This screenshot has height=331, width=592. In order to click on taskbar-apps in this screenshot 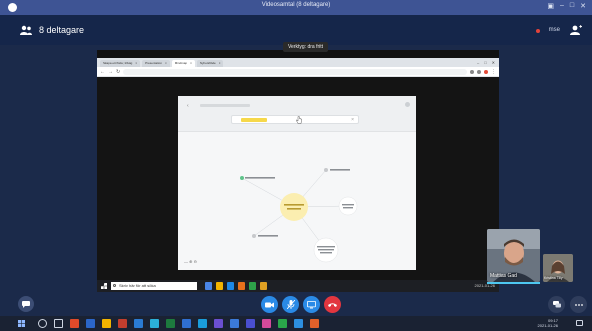, I will do `click(178, 323)`.